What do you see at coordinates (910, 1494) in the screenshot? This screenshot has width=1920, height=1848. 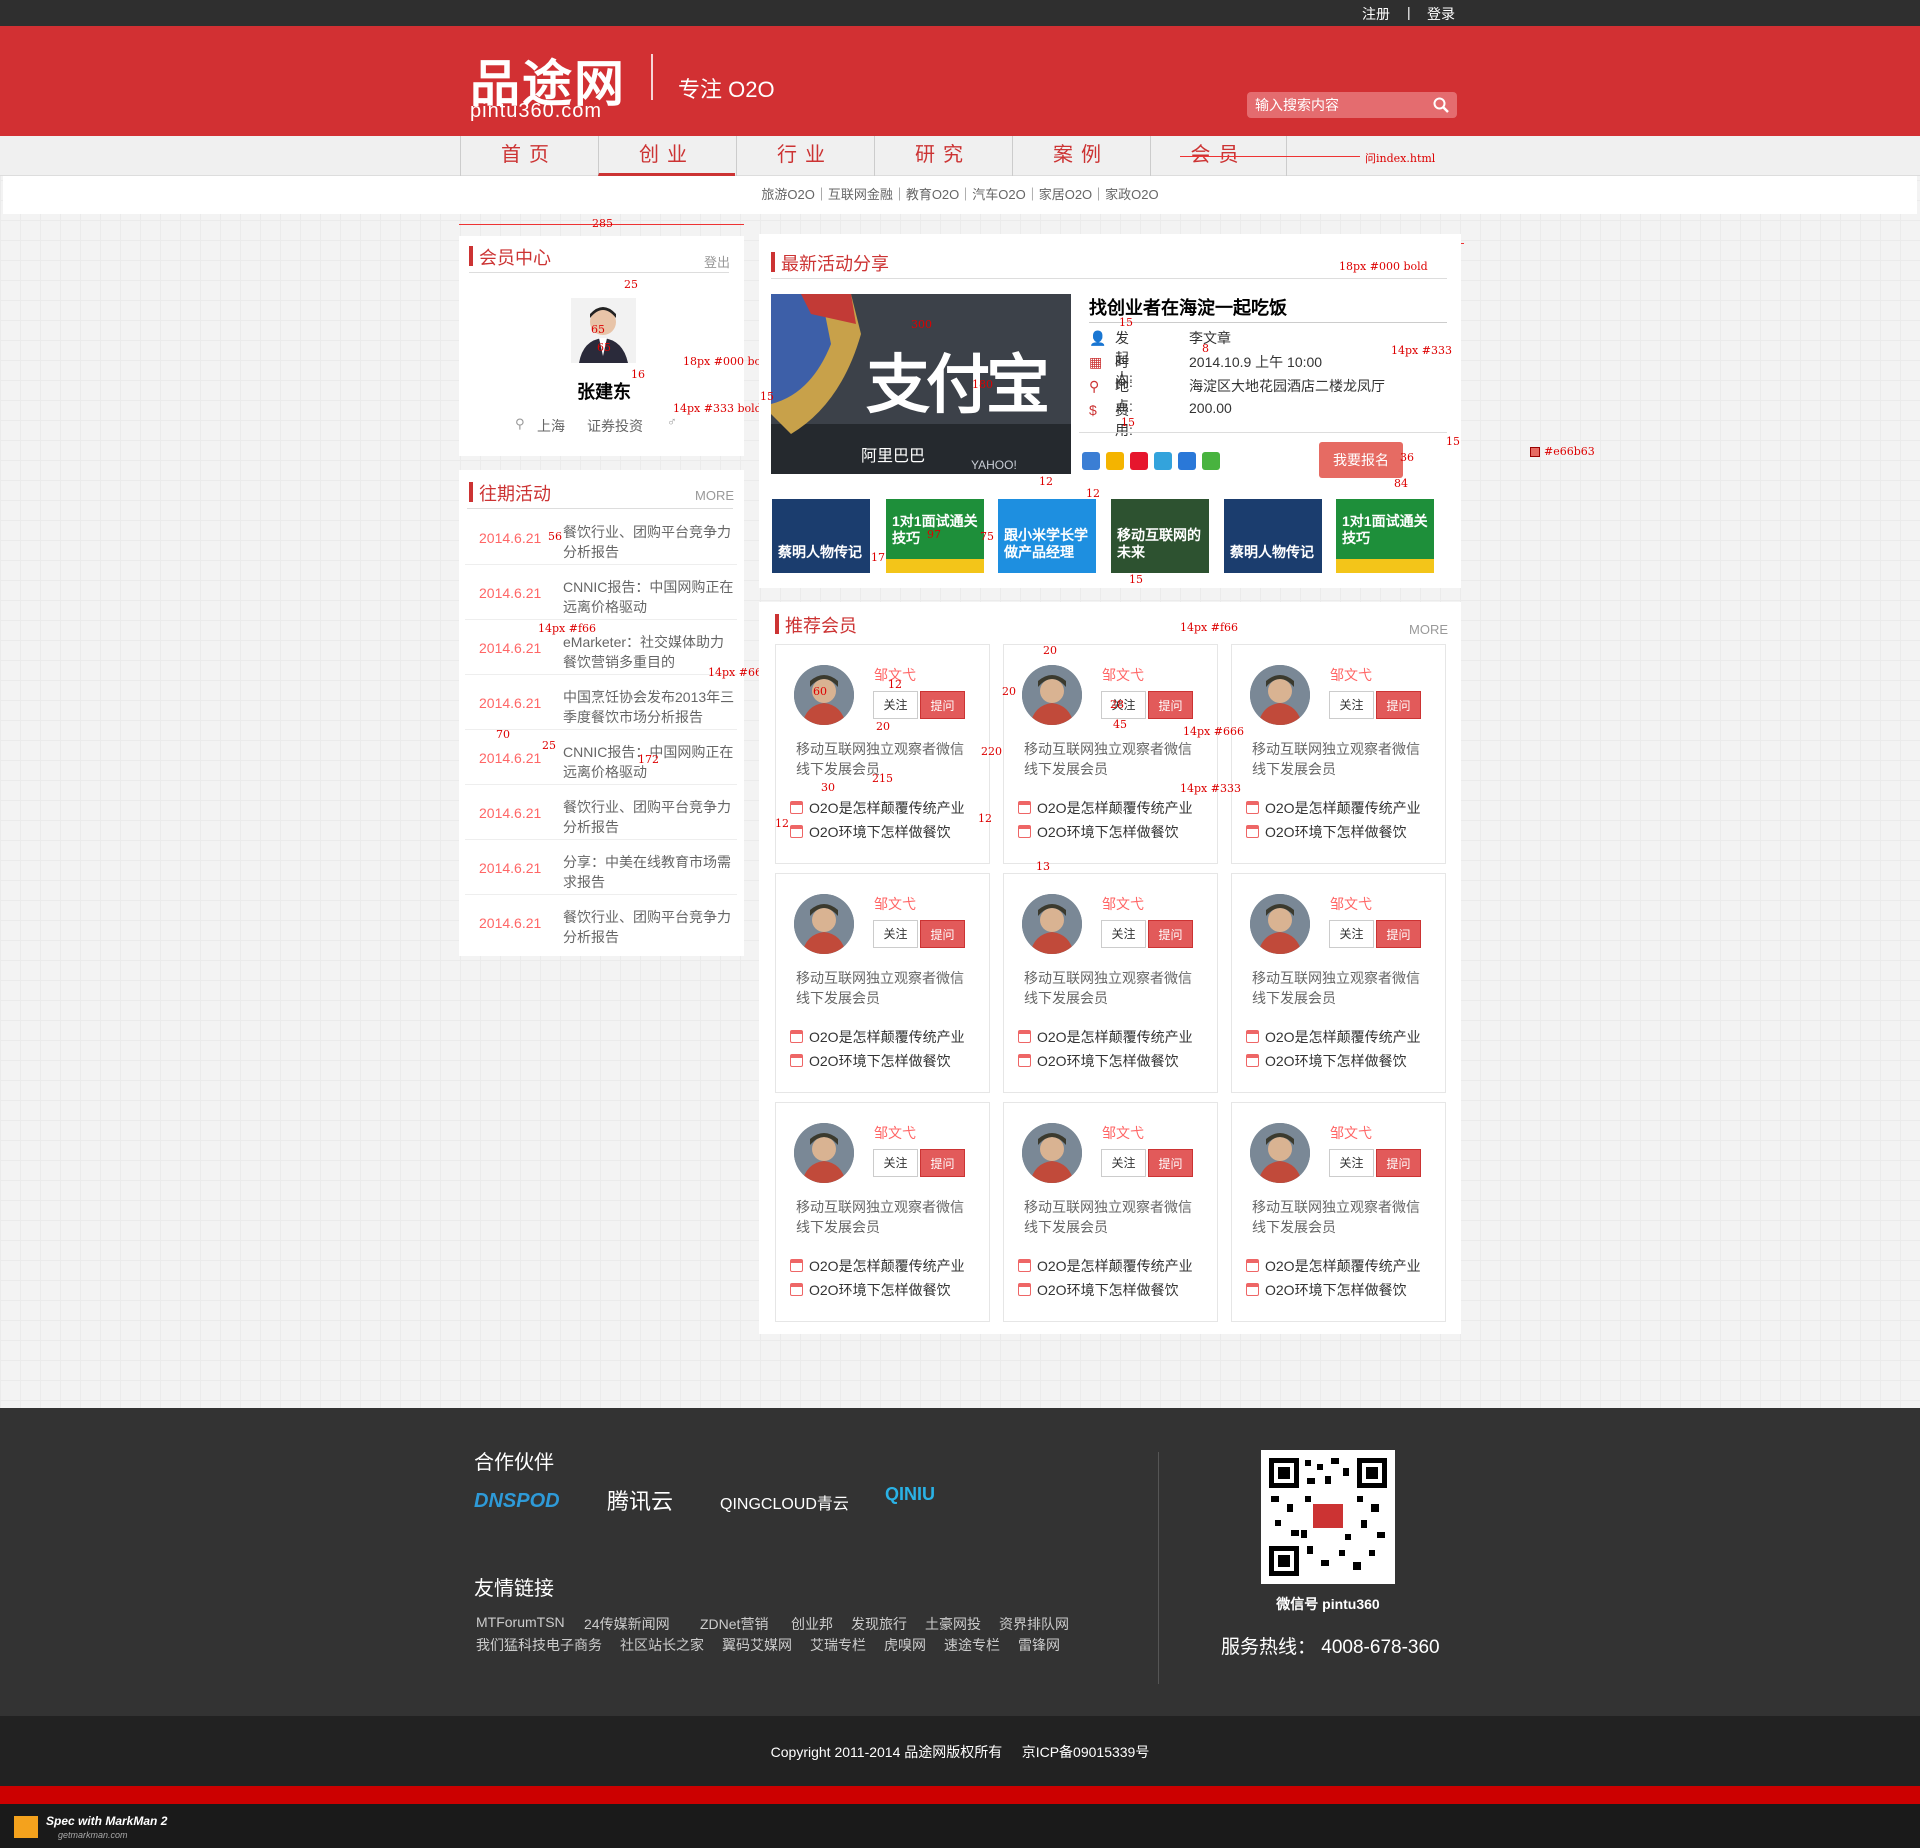 I see `partner-logo-qiniu: QINIU` at bounding box center [910, 1494].